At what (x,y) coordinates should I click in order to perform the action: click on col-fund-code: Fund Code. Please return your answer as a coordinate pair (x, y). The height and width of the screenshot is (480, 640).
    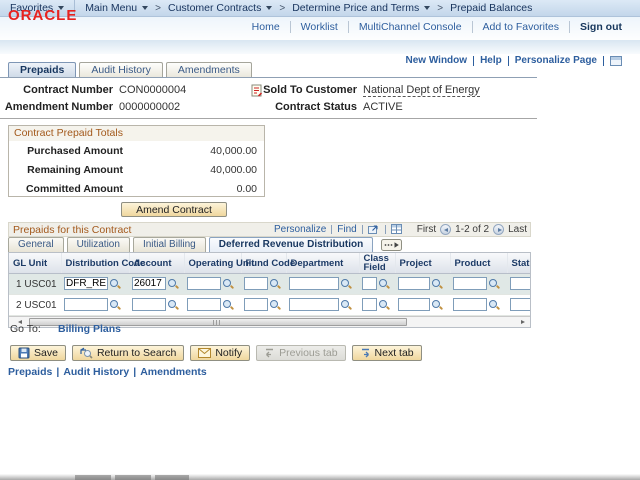
    Looking at the image, I should click on (268, 263).